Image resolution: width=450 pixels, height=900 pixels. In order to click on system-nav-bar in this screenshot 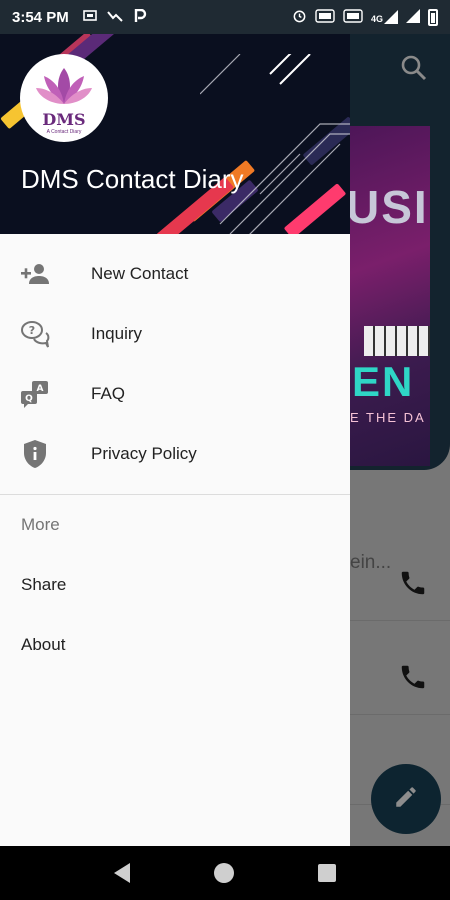, I will do `click(225, 873)`.